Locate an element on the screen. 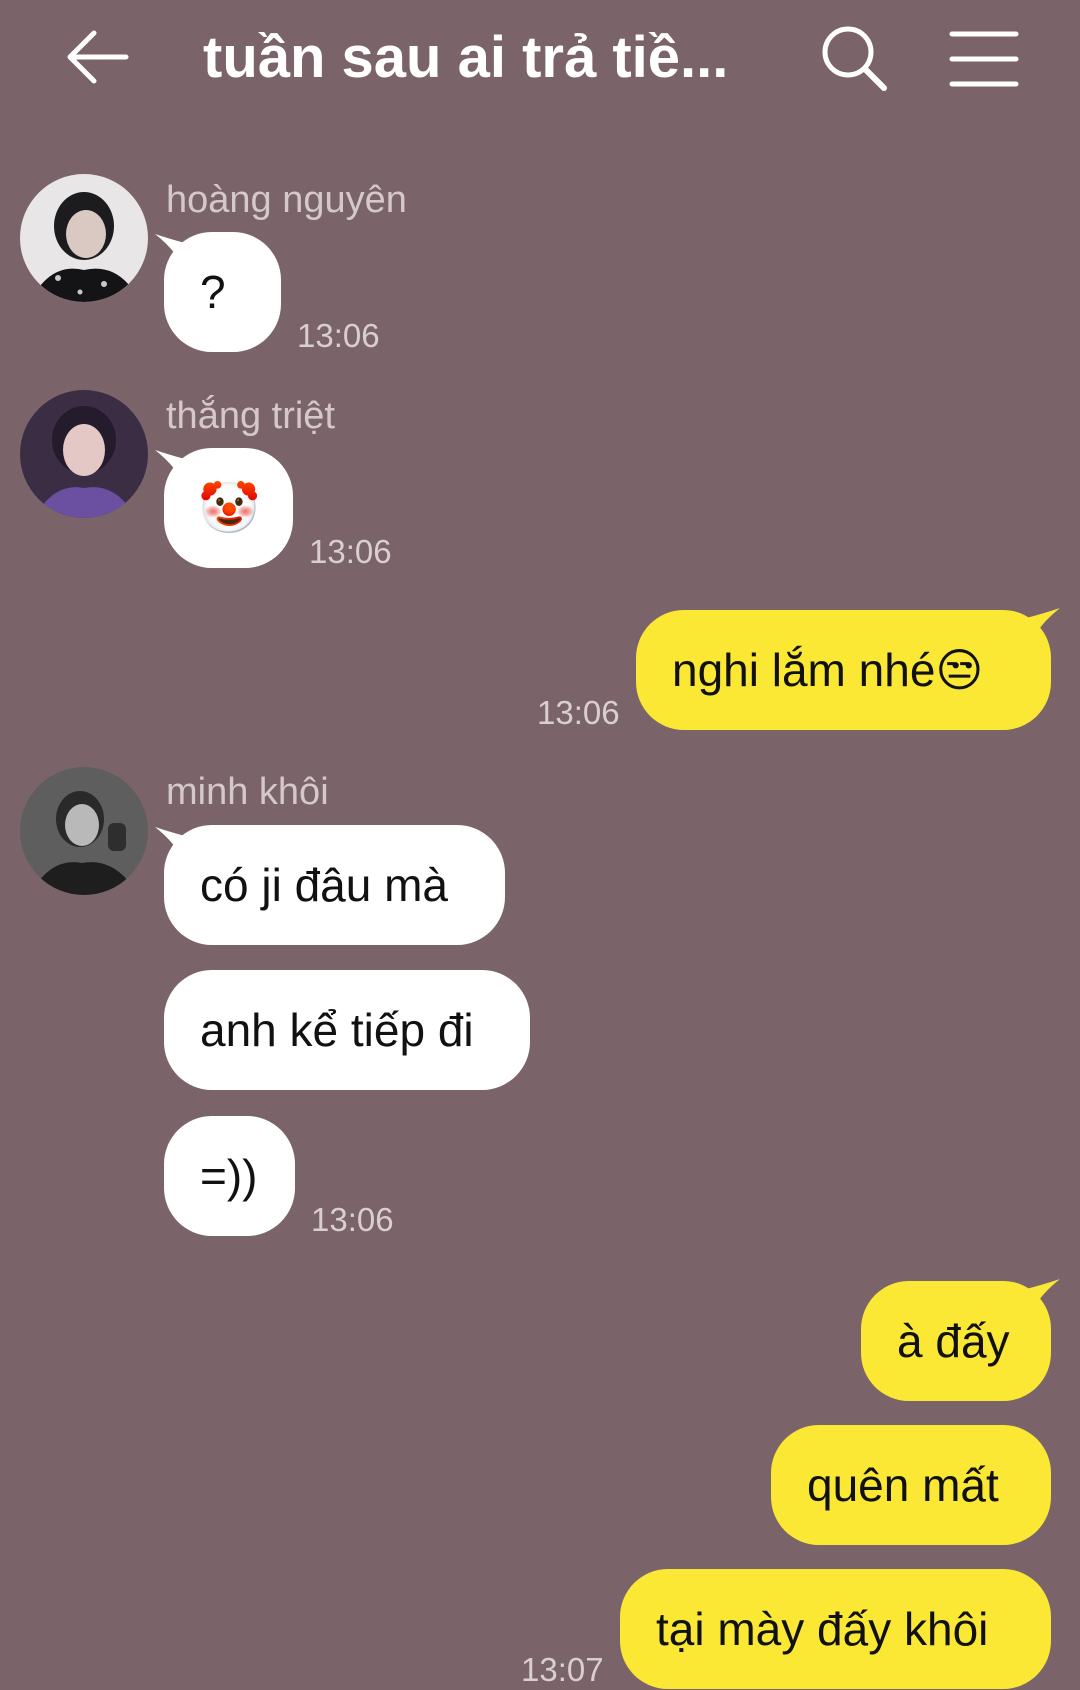 This screenshot has width=1080, height=1690. message-time: 13:07 is located at coordinates (562, 1669).